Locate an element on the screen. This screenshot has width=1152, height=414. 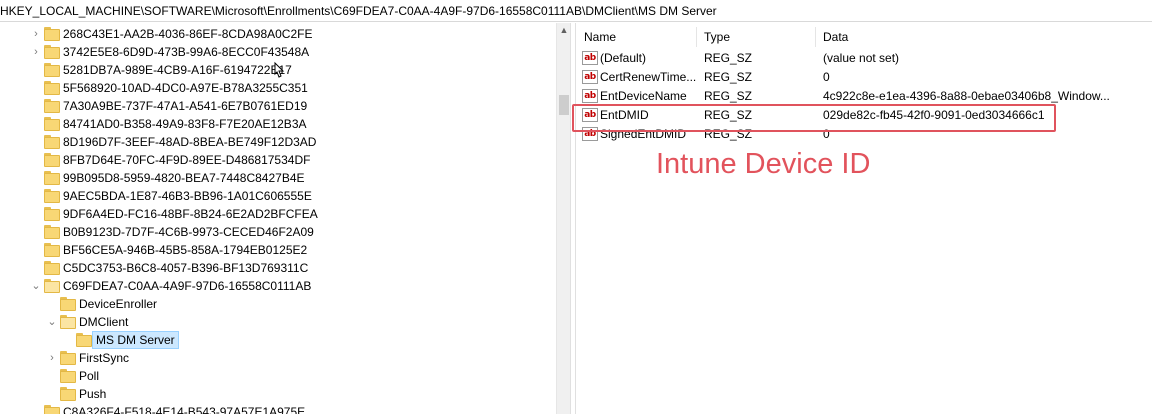
tree-item-expanded-enrollment: ⌄ C69FDEA7-C0AA-4A9F-97D6-16558C0111AB is located at coordinates (278, 286).